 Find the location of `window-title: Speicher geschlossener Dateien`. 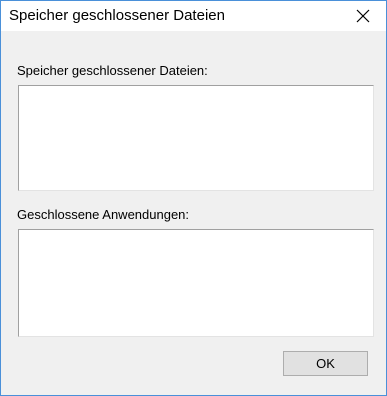

window-title: Speicher geschlossener Dateien is located at coordinates (117, 15).